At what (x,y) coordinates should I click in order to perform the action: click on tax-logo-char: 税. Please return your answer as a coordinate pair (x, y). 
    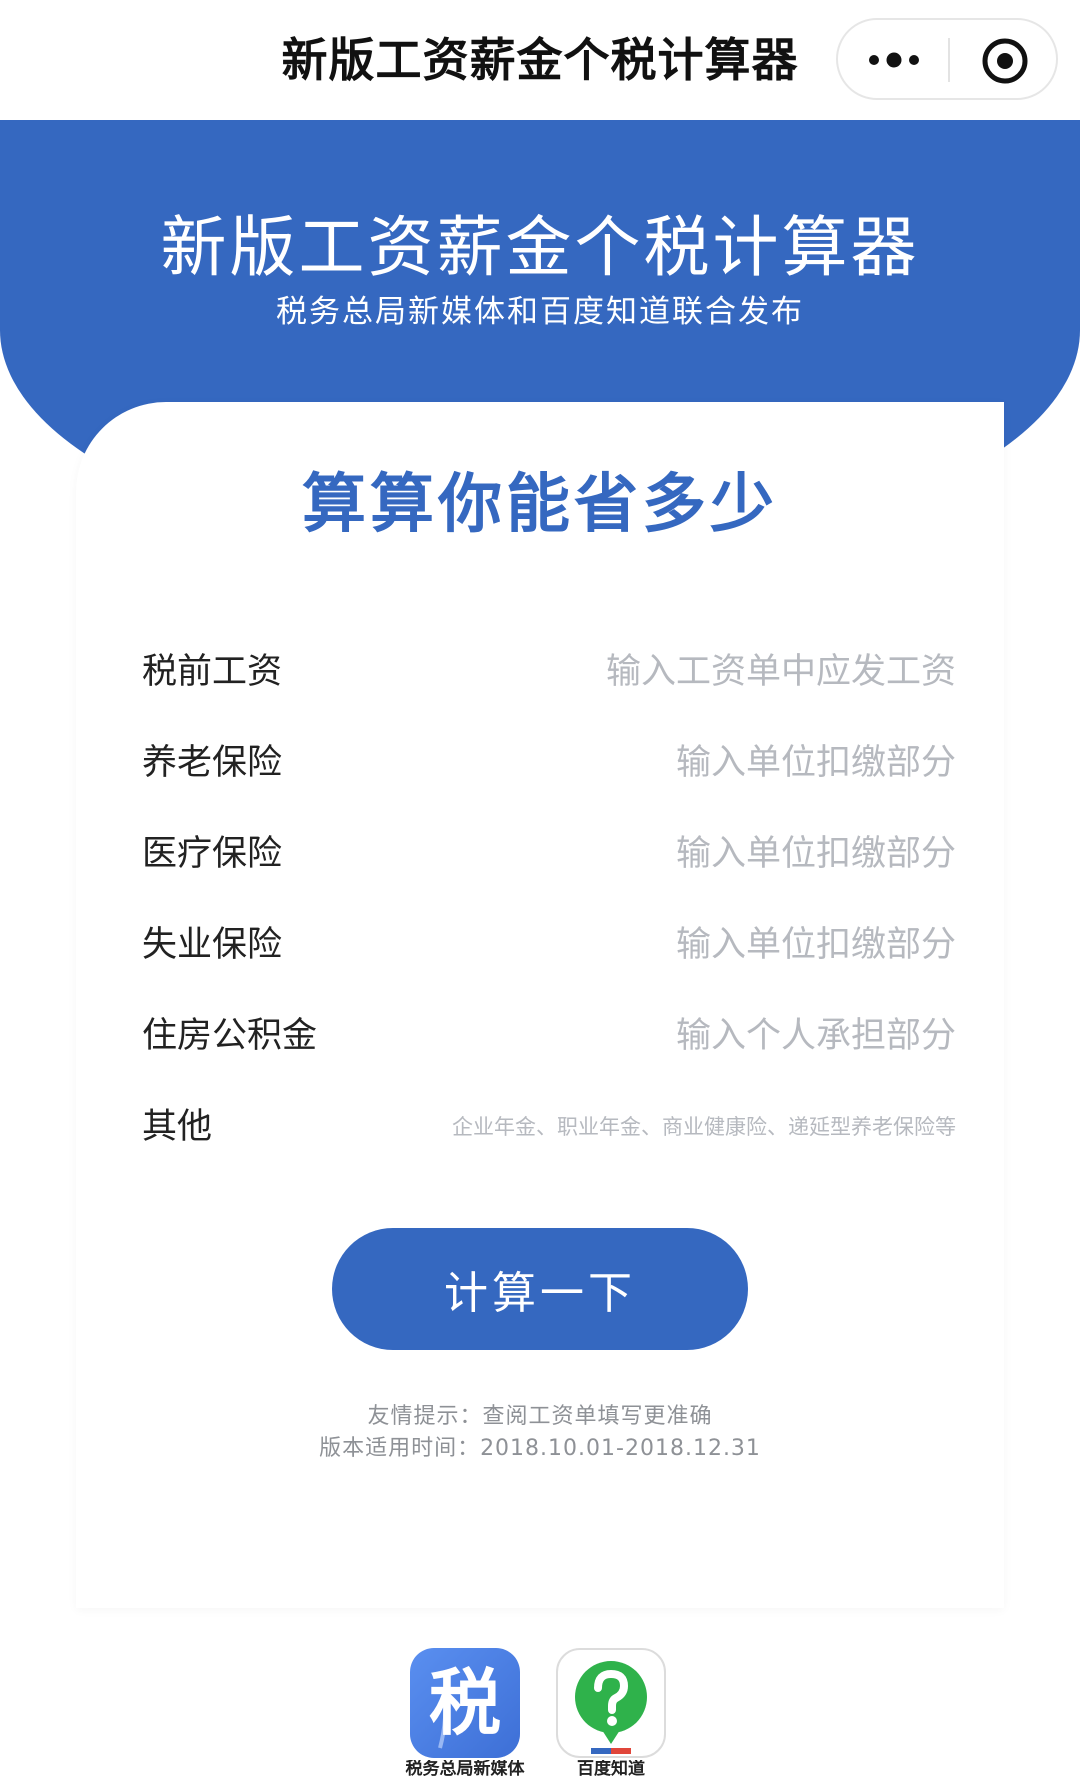
    Looking at the image, I should click on (464, 1703).